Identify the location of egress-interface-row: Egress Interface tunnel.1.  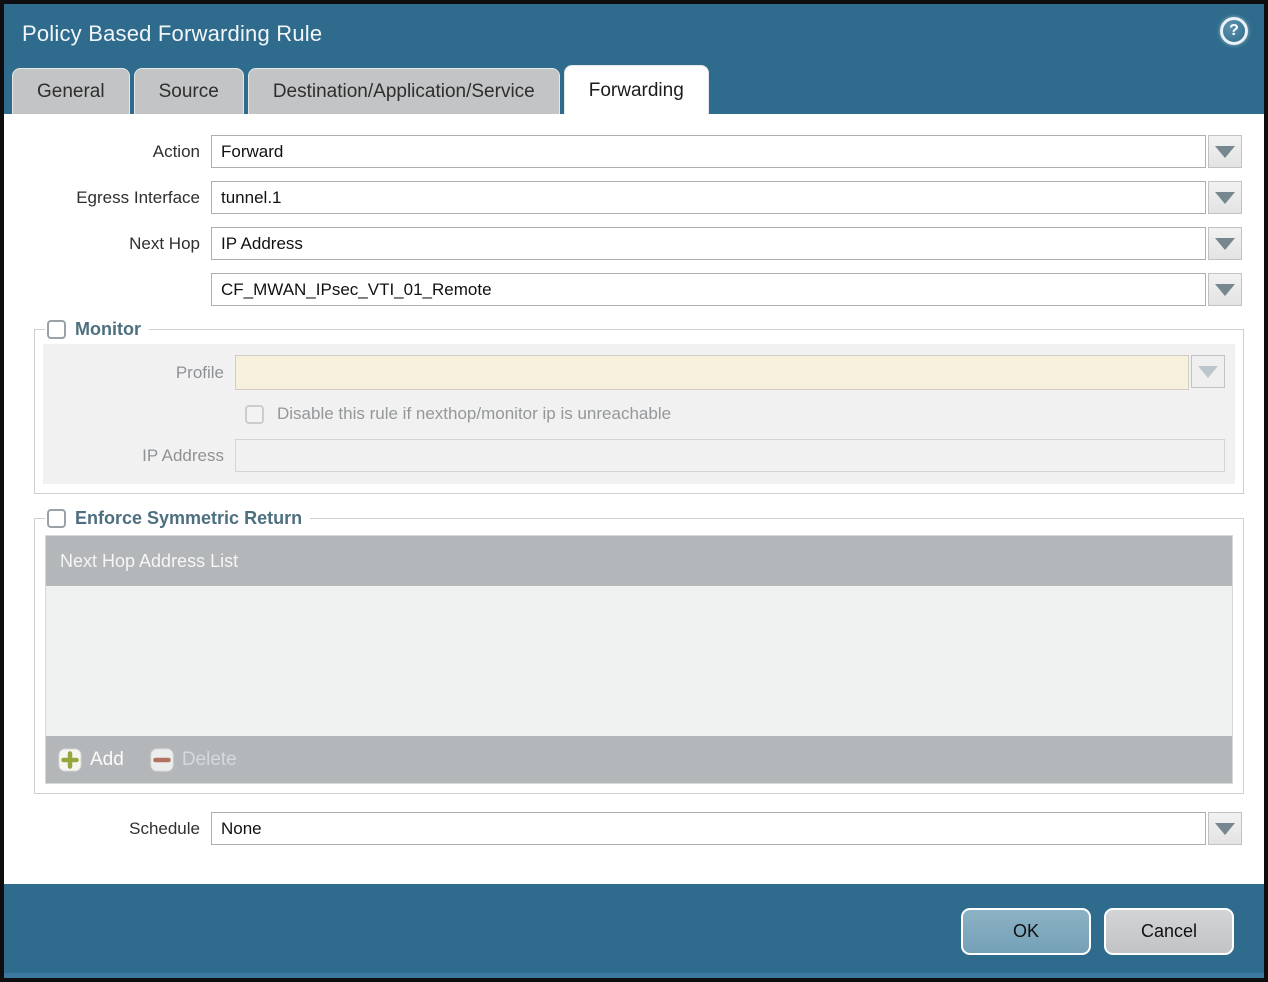
(623, 197).